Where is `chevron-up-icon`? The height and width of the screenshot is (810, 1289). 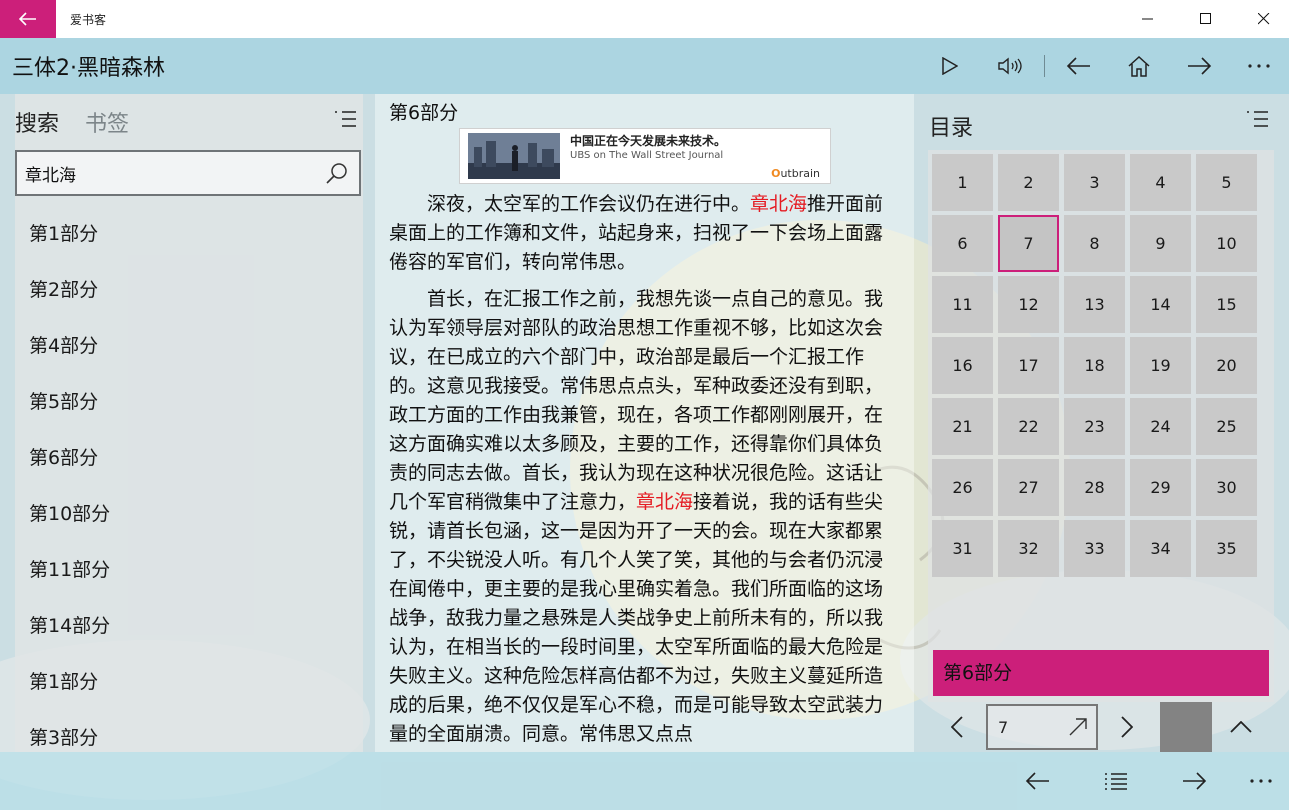
chevron-up-icon is located at coordinates (1241, 727).